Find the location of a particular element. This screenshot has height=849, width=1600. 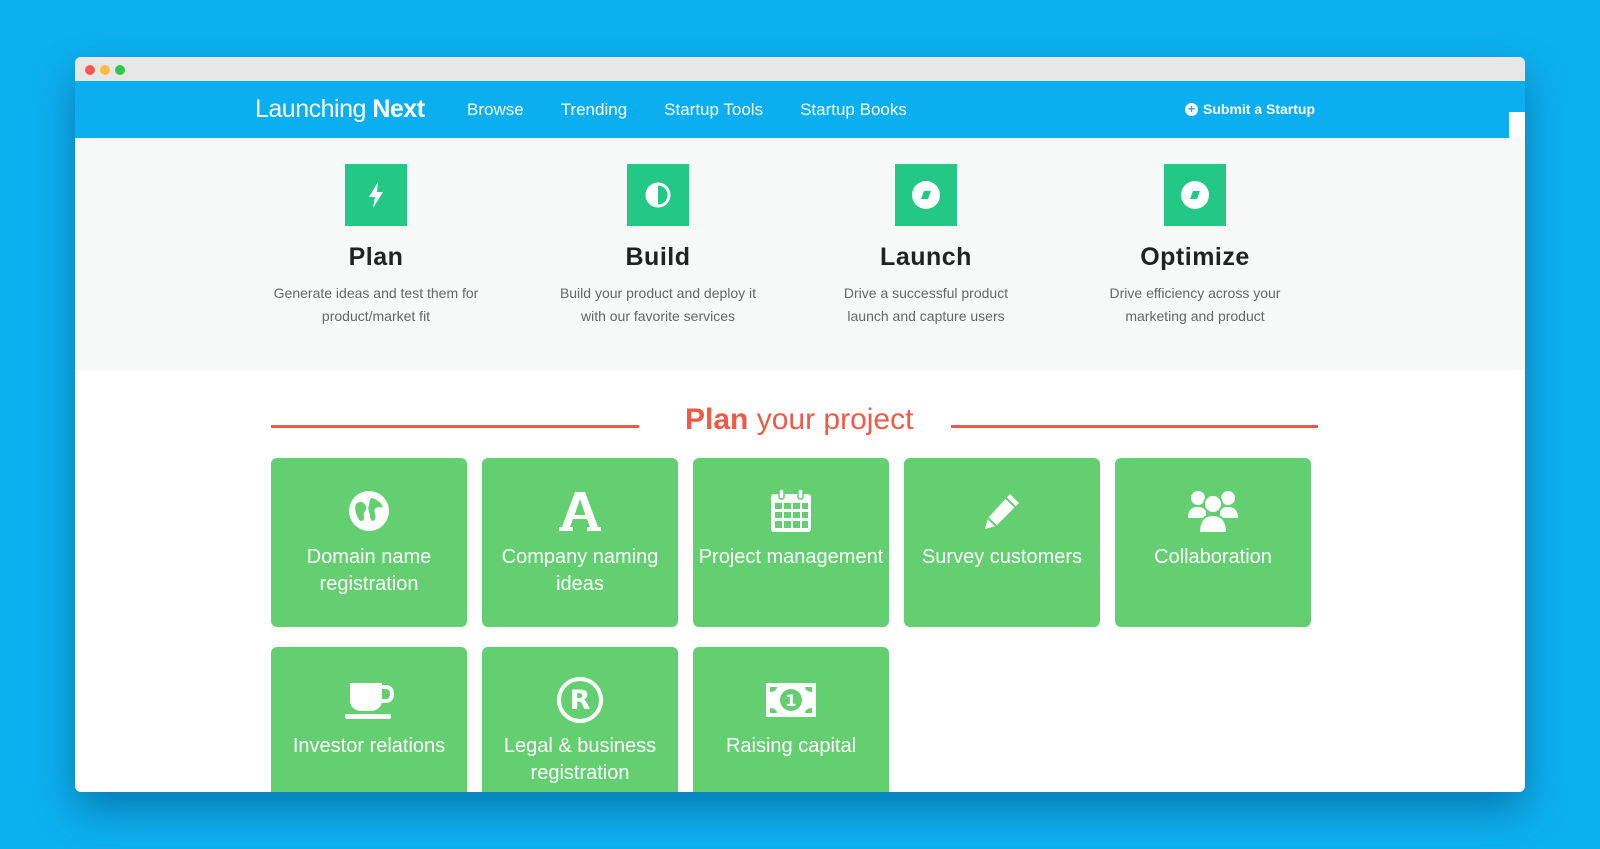

tile-label: Company naming ideas is located at coordinates (580, 570).